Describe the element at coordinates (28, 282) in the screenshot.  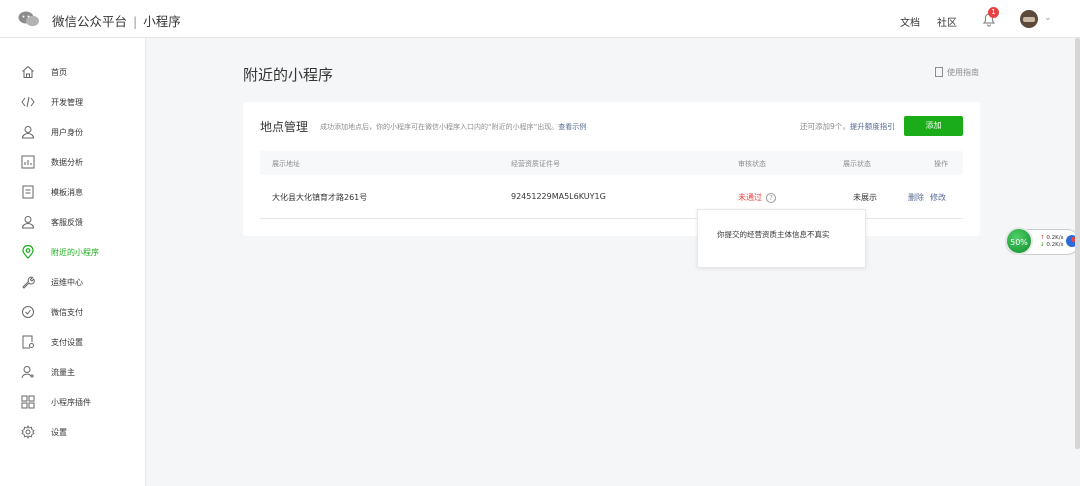
I see `wrench-icon` at that location.